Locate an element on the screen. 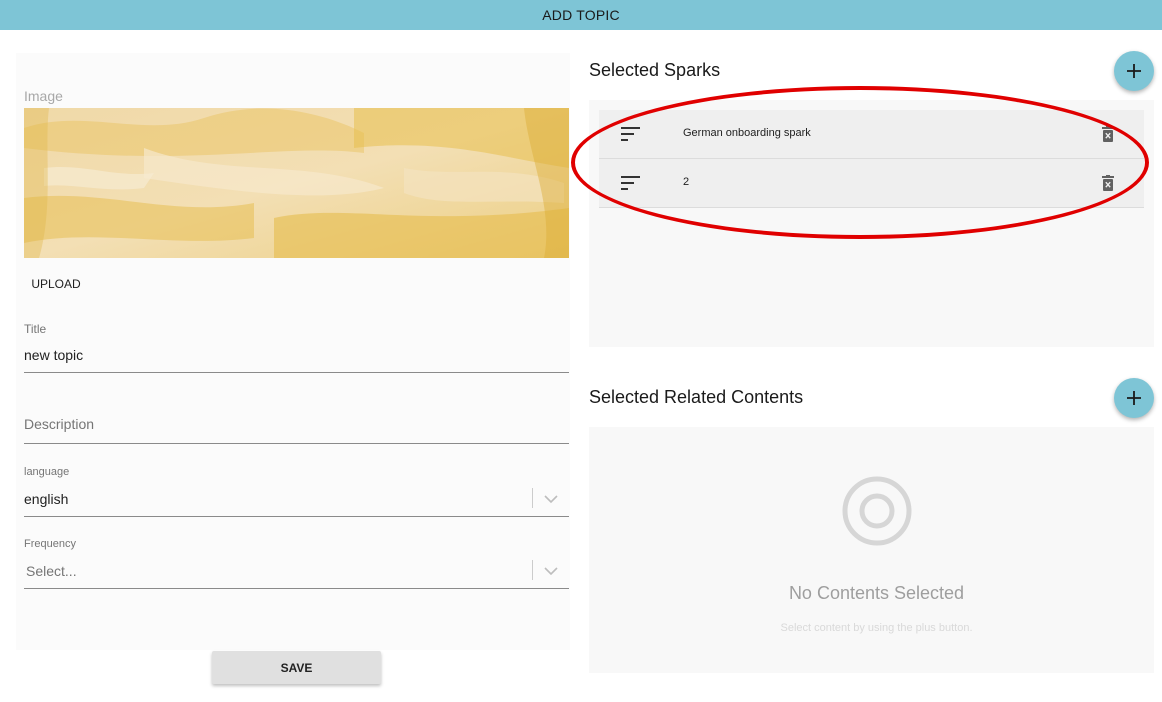  add-related-content-button is located at coordinates (1134, 398).